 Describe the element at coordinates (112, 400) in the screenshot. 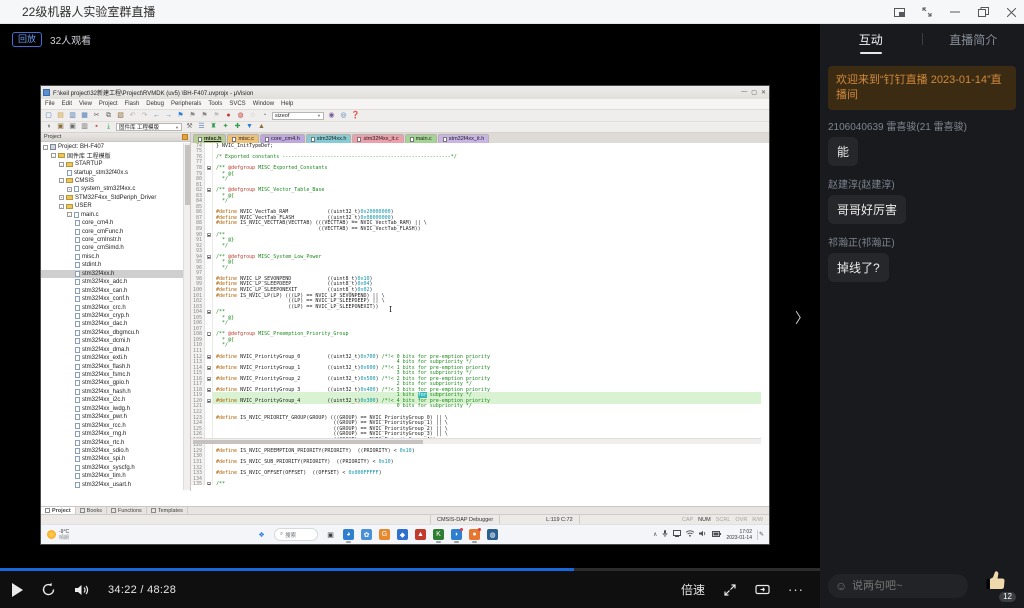

I see `tree-item: stm32f4xx_i2c.h` at that location.